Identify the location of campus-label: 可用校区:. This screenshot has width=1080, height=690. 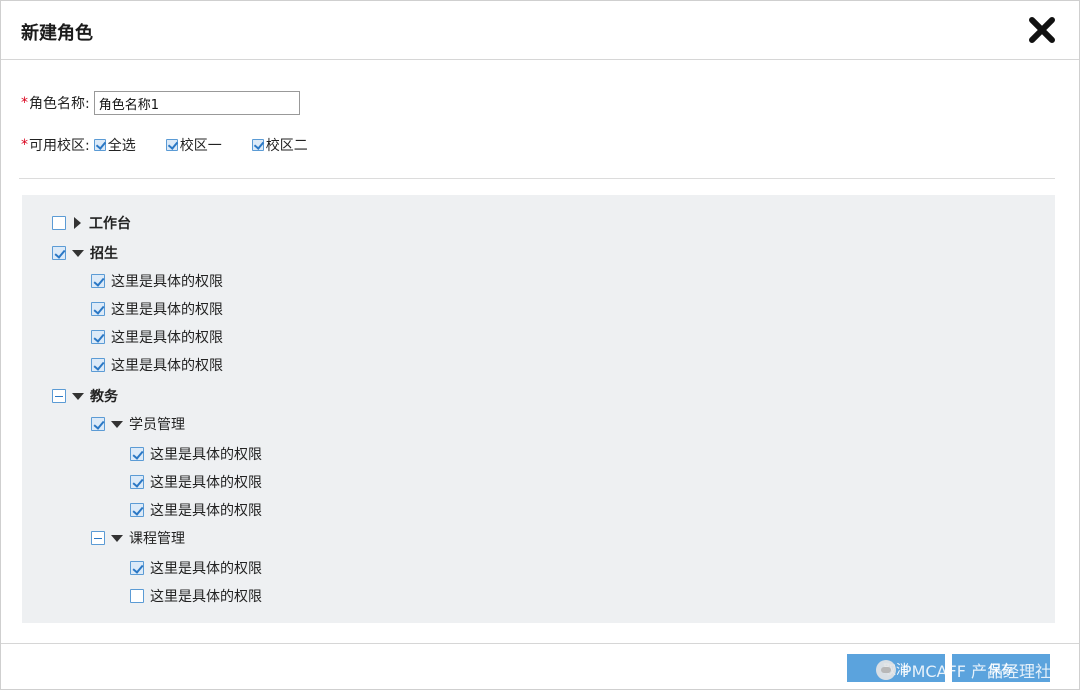
(59, 146).